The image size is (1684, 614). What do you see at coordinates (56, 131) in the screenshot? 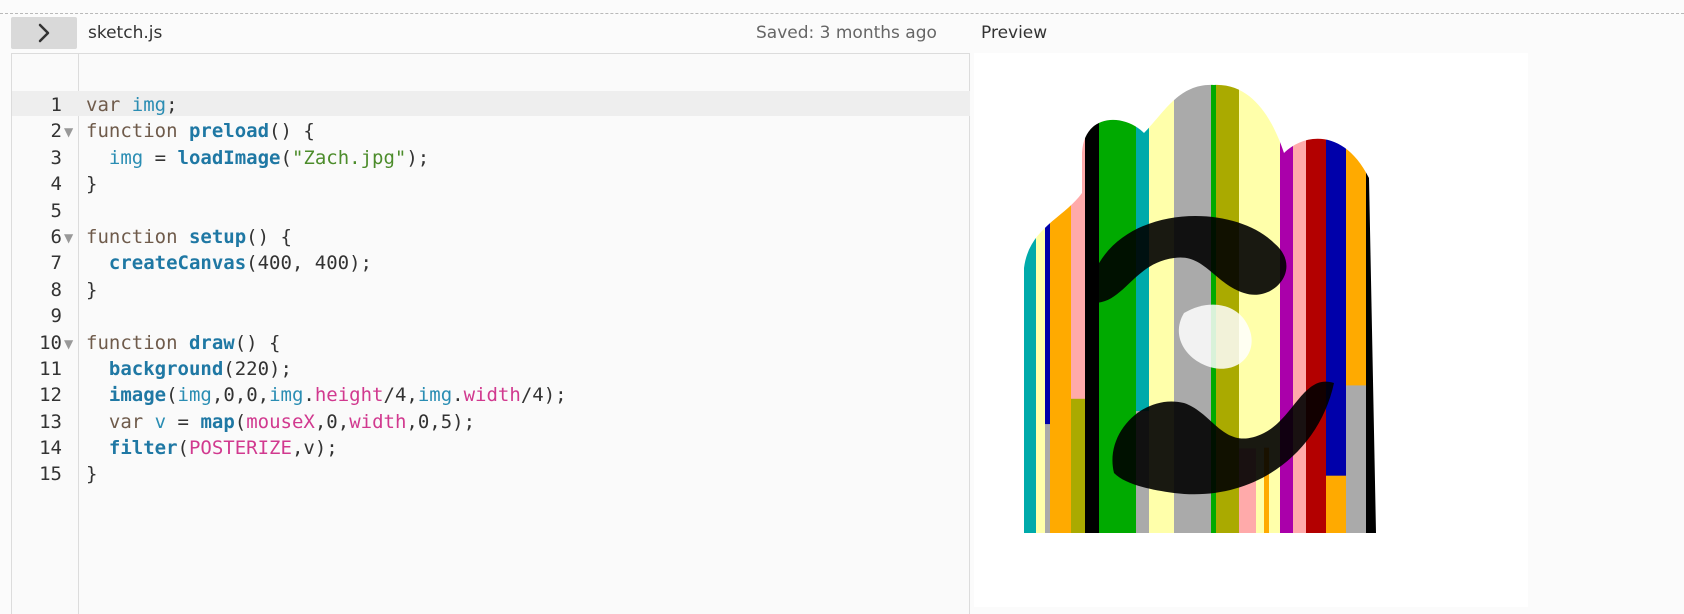
I see `line-number: 2` at bounding box center [56, 131].